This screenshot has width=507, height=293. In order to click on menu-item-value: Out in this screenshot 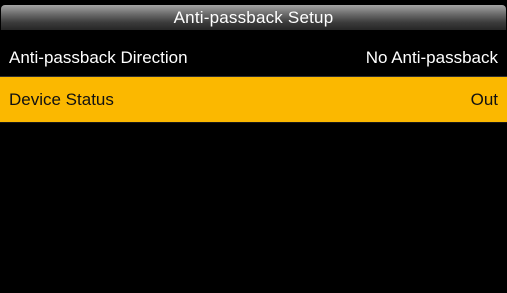, I will do `click(484, 99)`.